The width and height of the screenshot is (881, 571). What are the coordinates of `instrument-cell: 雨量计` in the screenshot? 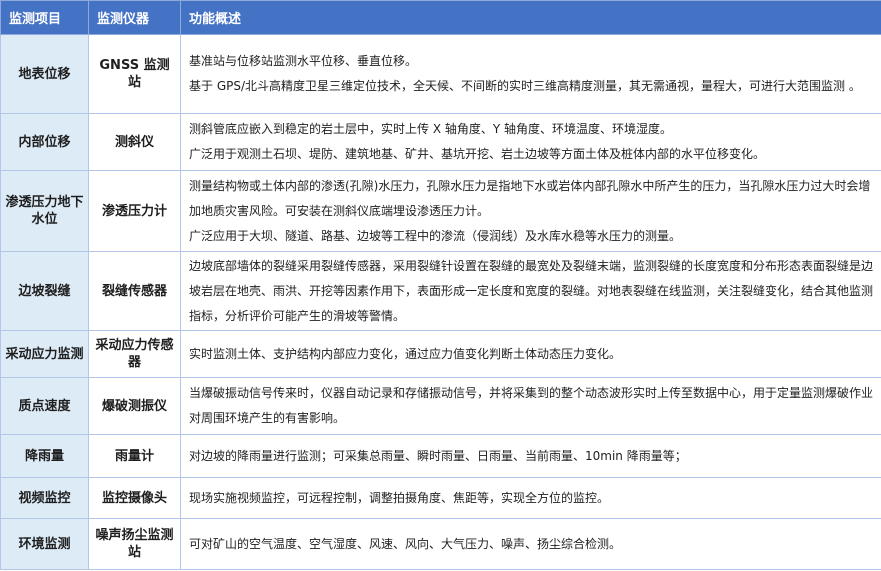 It's located at (134, 456).